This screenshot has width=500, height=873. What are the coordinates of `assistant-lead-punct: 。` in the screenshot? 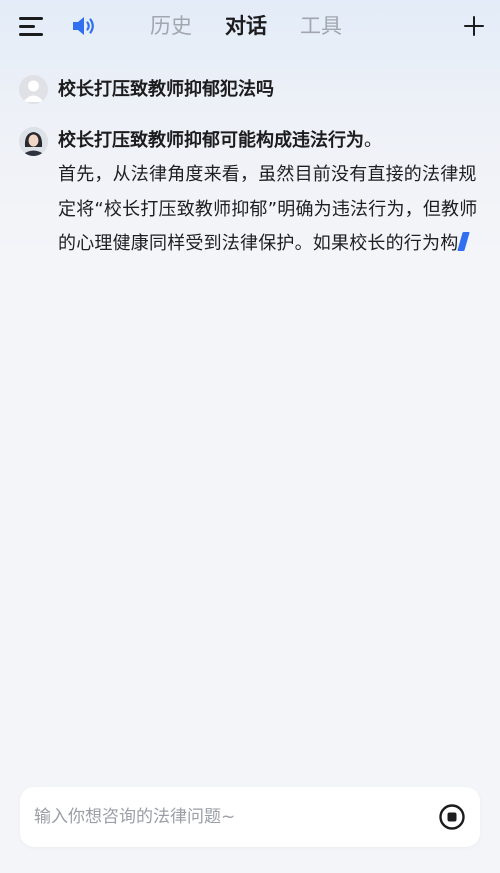 It's located at (373, 140).